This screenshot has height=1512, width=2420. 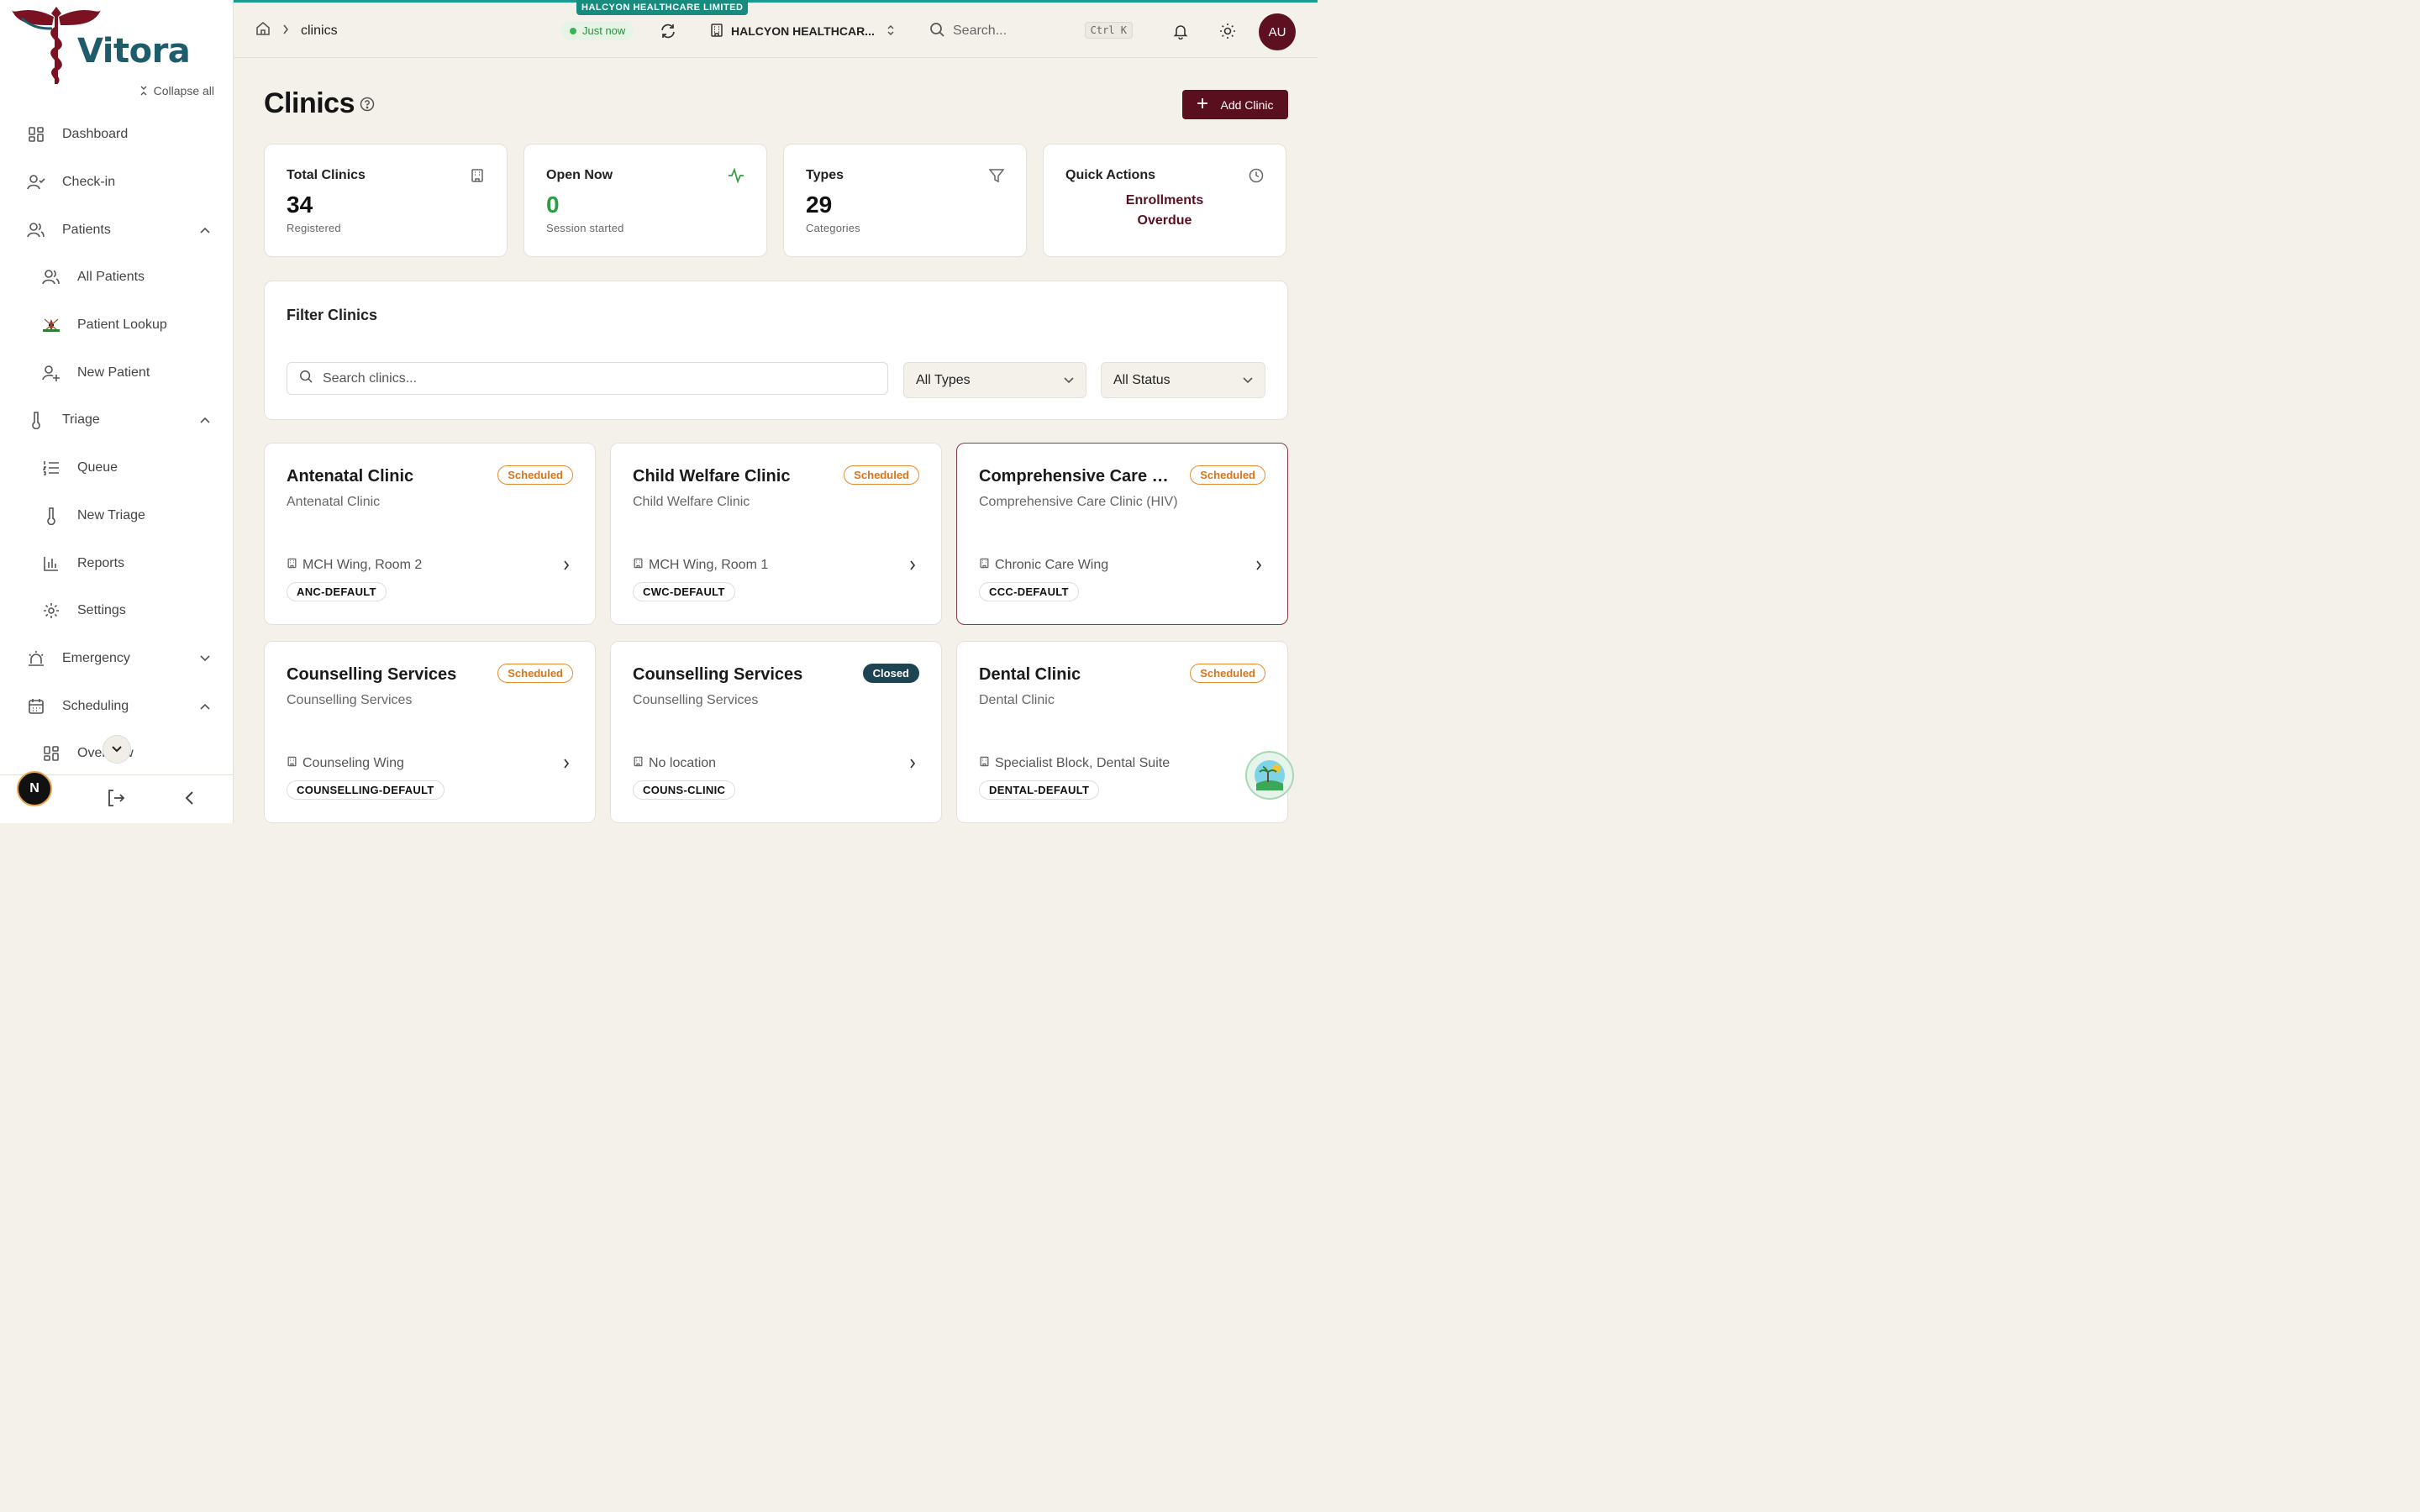 I want to click on sidebar-item-patient-lookup: Patient Lookup, so click(x=117, y=325).